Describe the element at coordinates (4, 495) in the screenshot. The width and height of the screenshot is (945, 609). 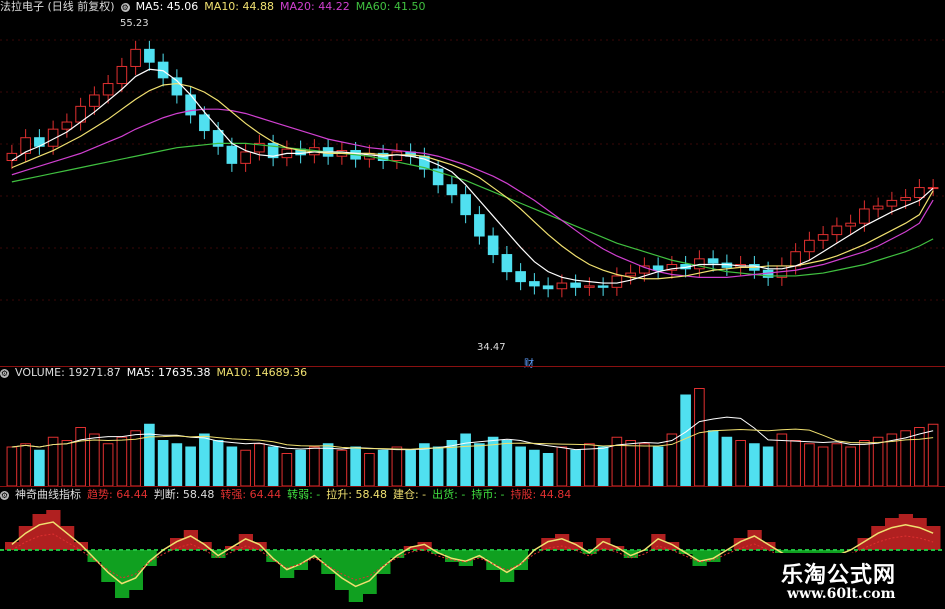
I see `indicator-settings-icon: ⚙` at that location.